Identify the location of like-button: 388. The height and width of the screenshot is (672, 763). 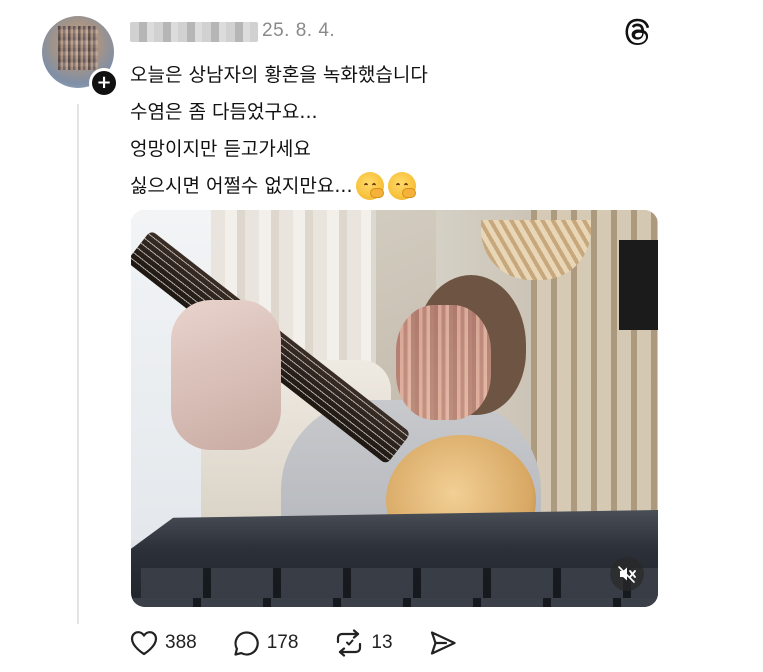
(163, 643).